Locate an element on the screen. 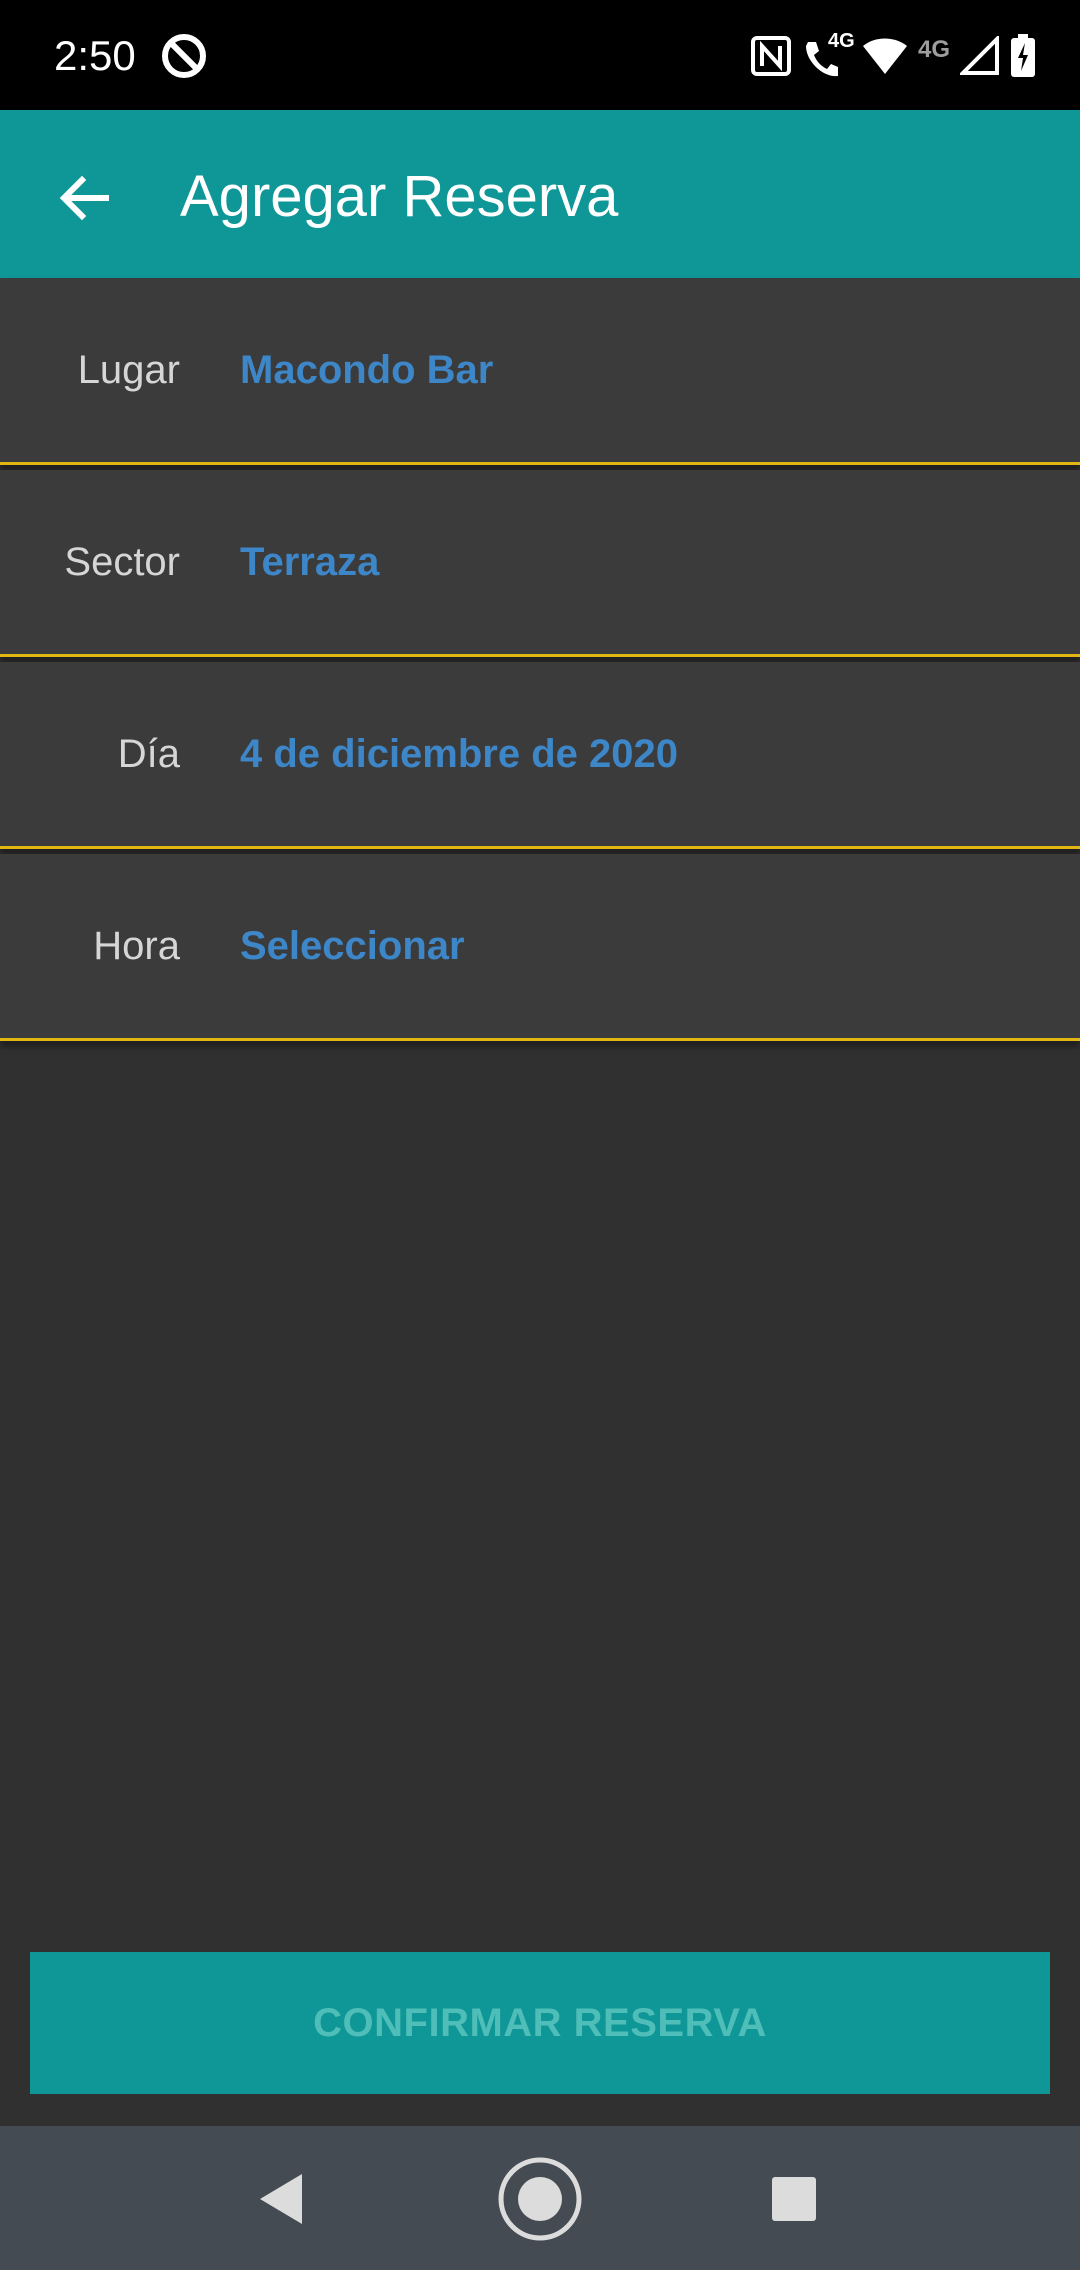 The width and height of the screenshot is (1080, 2270). recents-square-icon is located at coordinates (794, 2199).